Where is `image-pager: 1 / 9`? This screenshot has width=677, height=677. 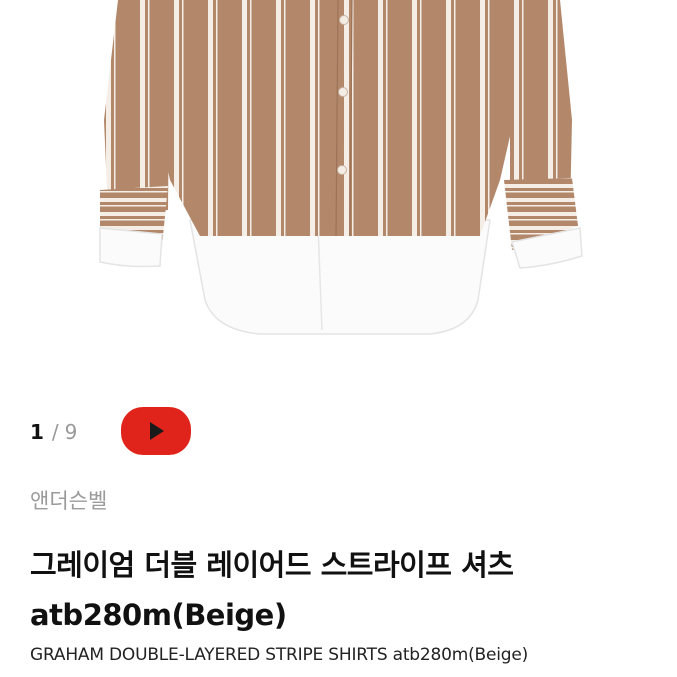
image-pager: 1 / 9 is located at coordinates (53, 432).